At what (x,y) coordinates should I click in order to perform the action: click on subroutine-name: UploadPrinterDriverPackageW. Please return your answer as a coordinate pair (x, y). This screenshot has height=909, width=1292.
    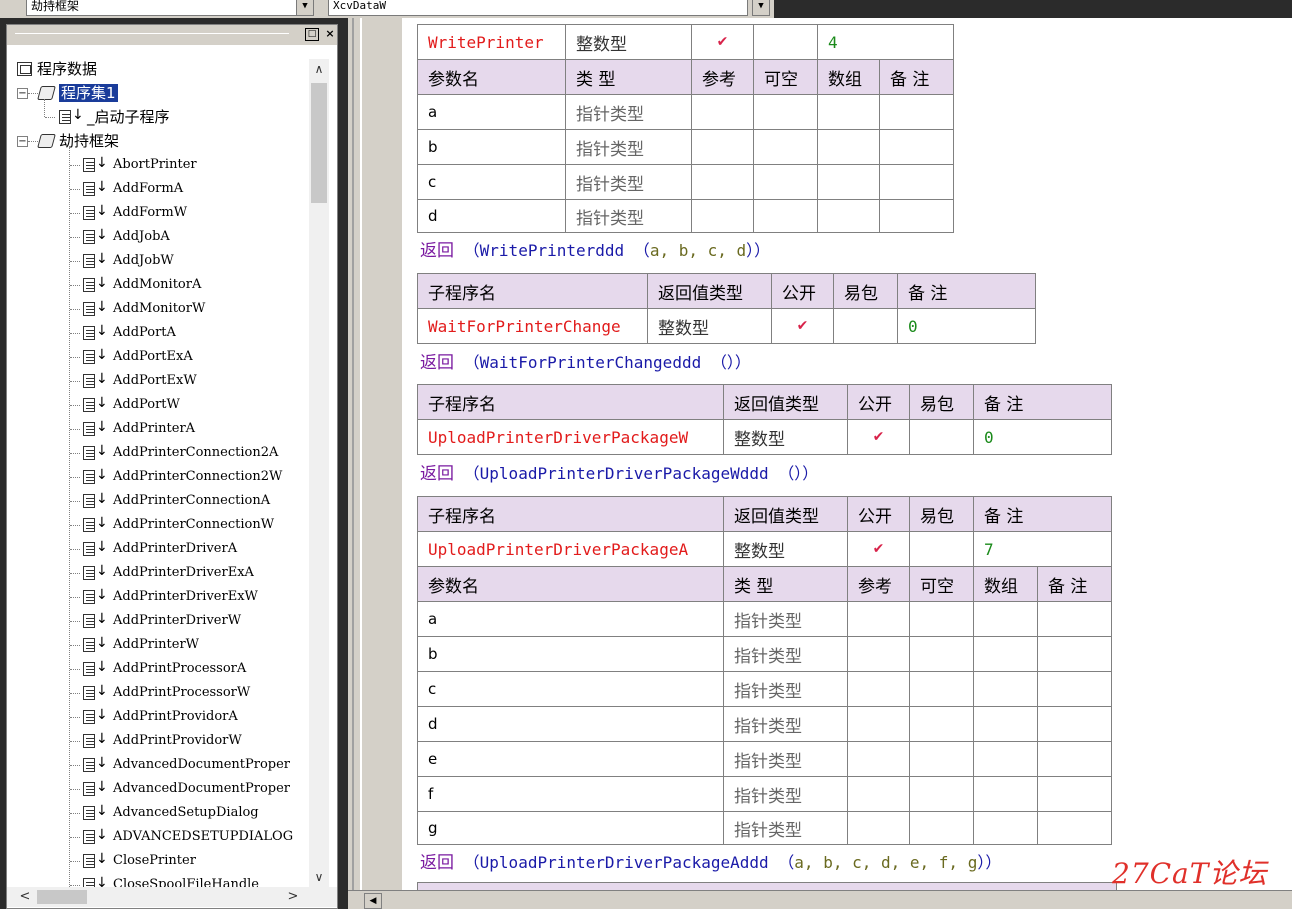
    Looking at the image, I should click on (570, 437).